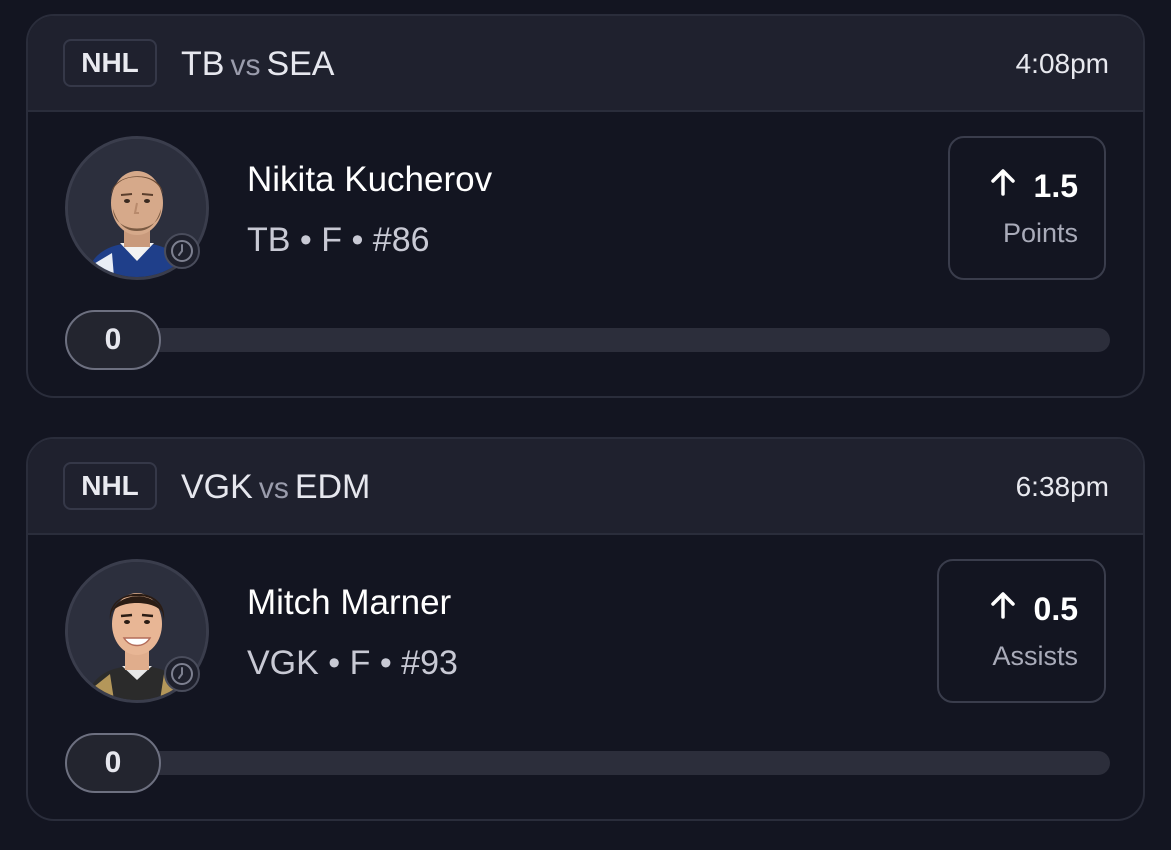 The height and width of the screenshot is (850, 1171). I want to click on player-name: Mitch Marner, so click(349, 602).